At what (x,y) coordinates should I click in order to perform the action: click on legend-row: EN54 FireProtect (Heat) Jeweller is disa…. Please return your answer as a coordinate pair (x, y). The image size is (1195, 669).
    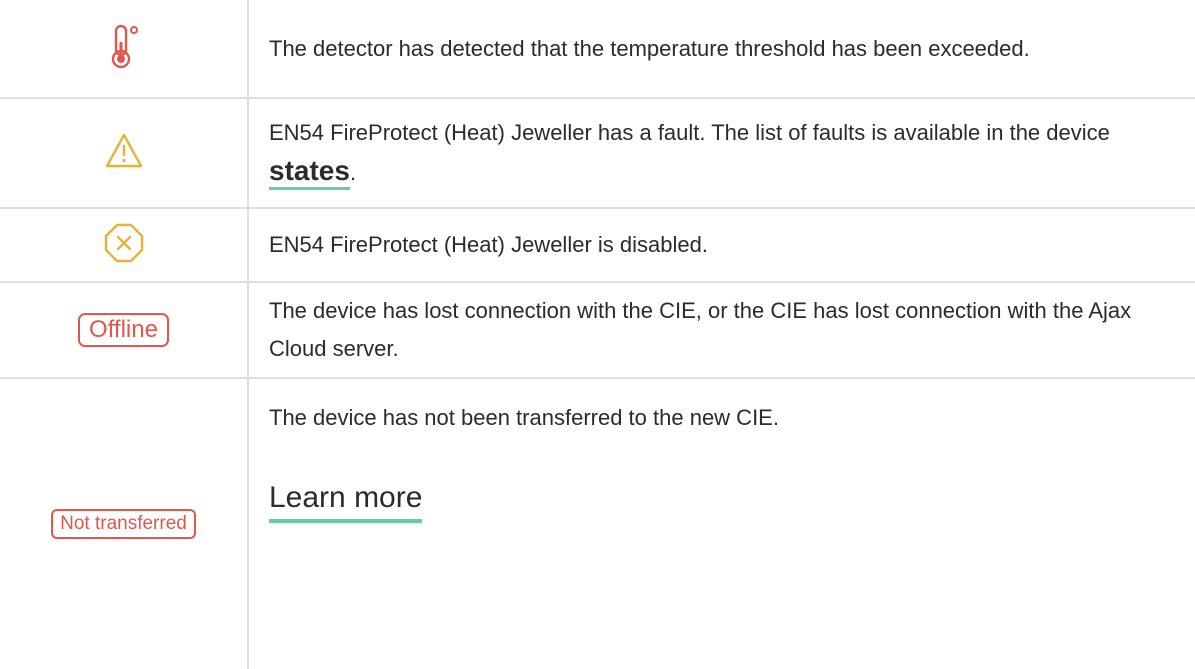
    Looking at the image, I should click on (597, 245).